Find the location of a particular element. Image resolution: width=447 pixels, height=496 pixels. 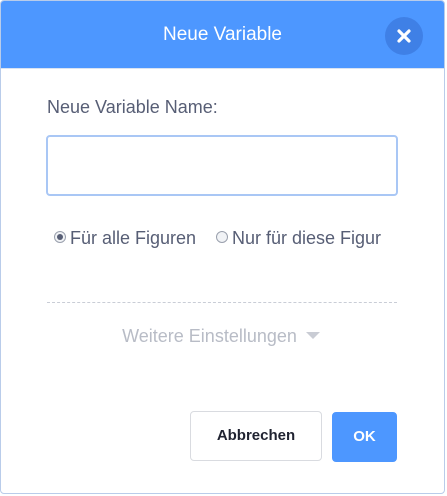

radio-unselected-icon is located at coordinates (222, 237).